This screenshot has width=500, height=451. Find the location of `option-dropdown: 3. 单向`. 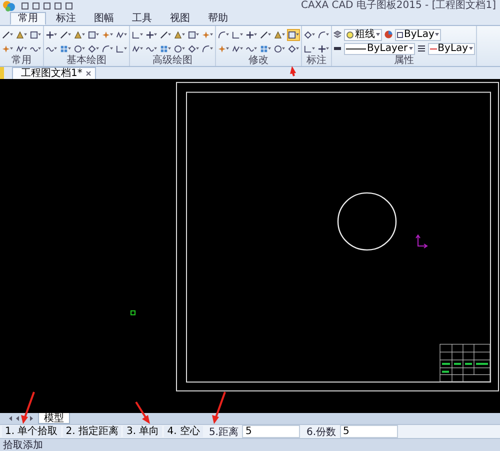

option-dropdown: 3. 单向 is located at coordinates (142, 431).